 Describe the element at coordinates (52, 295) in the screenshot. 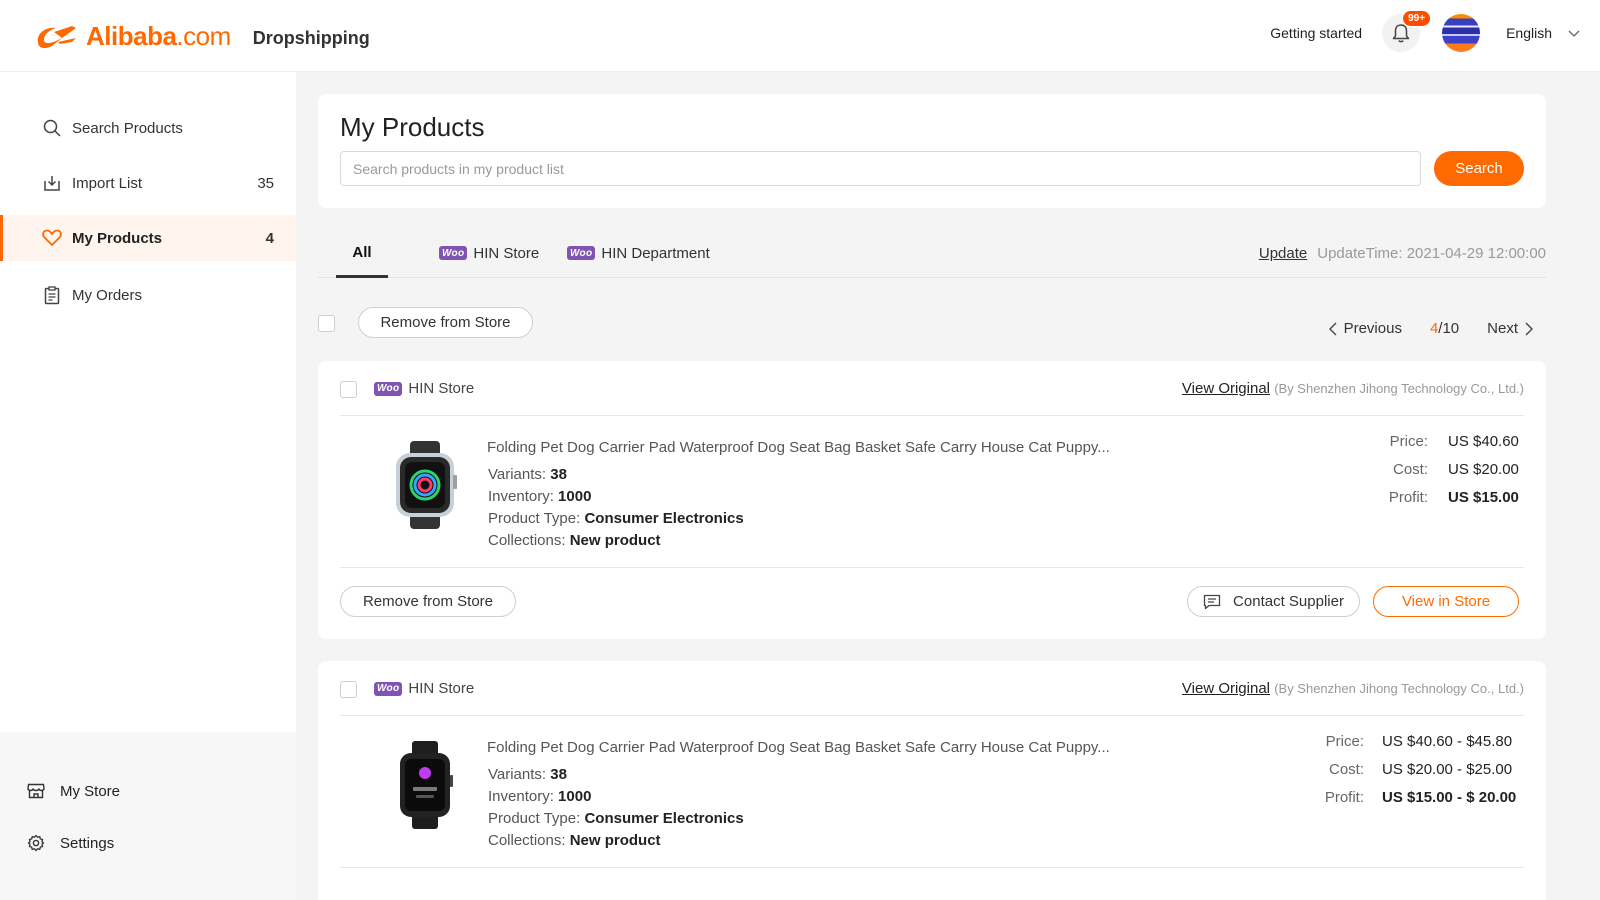

I see `orders-icon` at that location.